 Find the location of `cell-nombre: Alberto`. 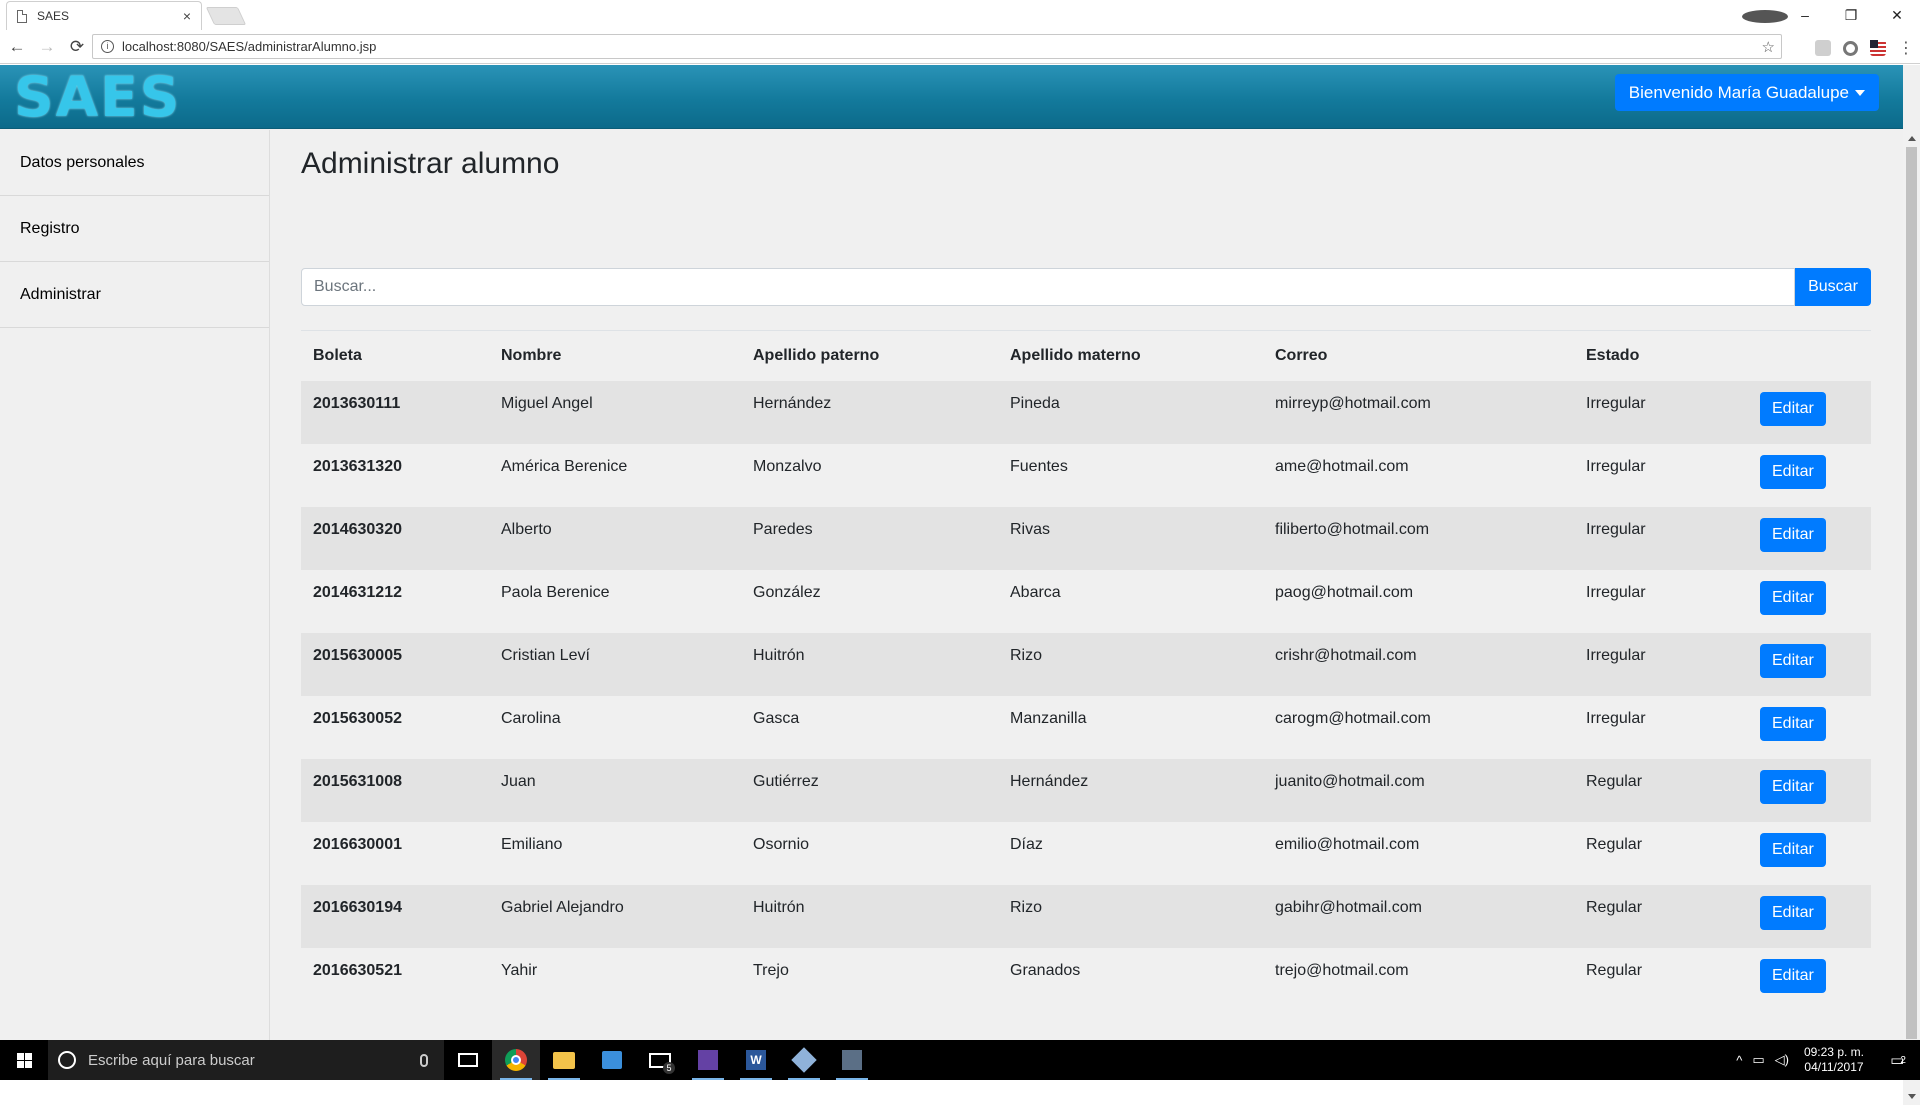

cell-nombre: Alberto is located at coordinates (526, 529).